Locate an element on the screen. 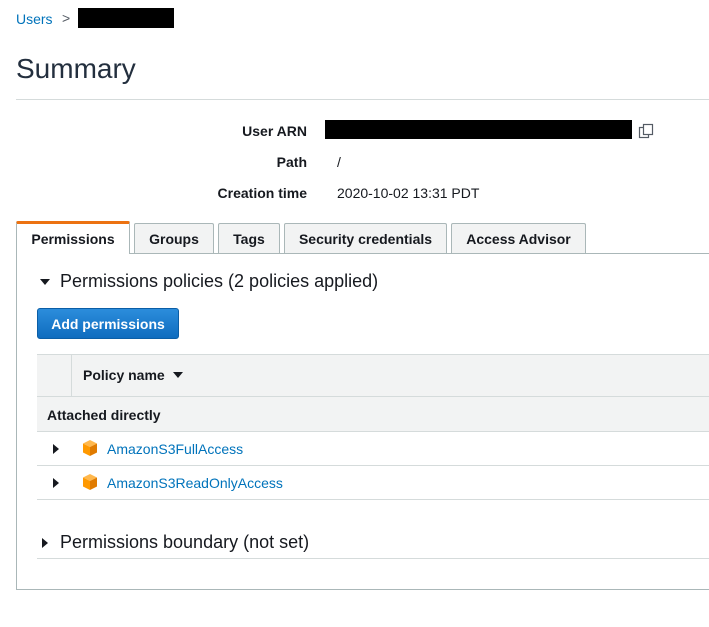  boundary-divider is located at coordinates (373, 558).